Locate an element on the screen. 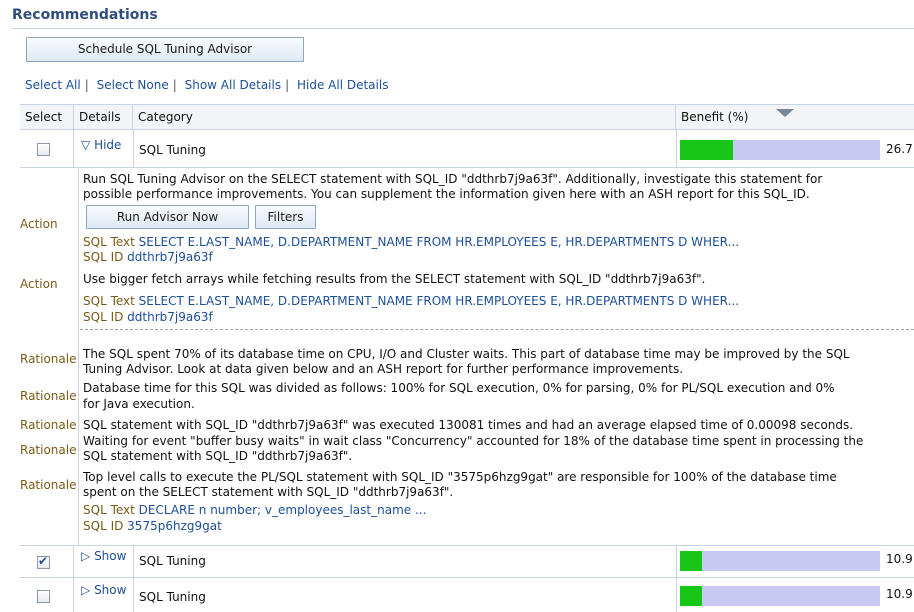 This screenshot has width=914, height=612. section-separator is located at coordinates (497, 329).